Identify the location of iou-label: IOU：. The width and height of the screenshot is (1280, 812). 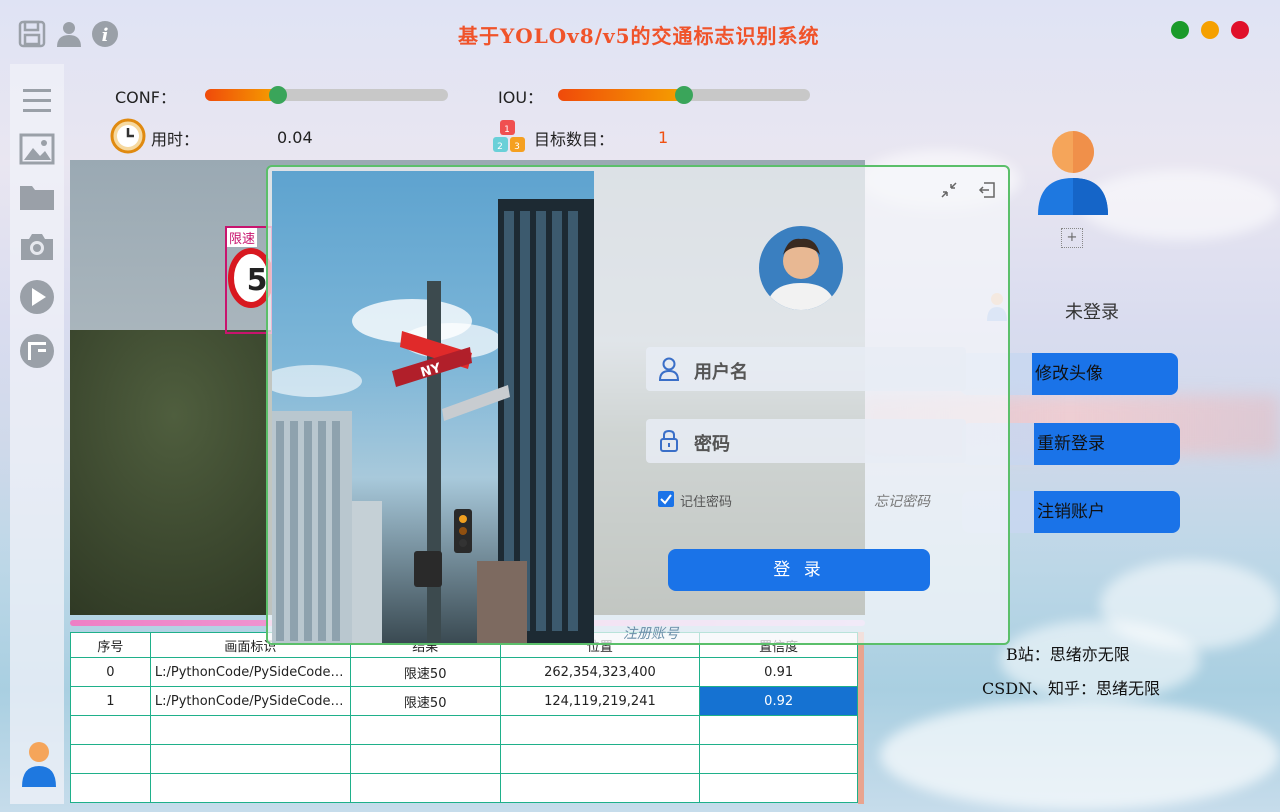
(521, 97).